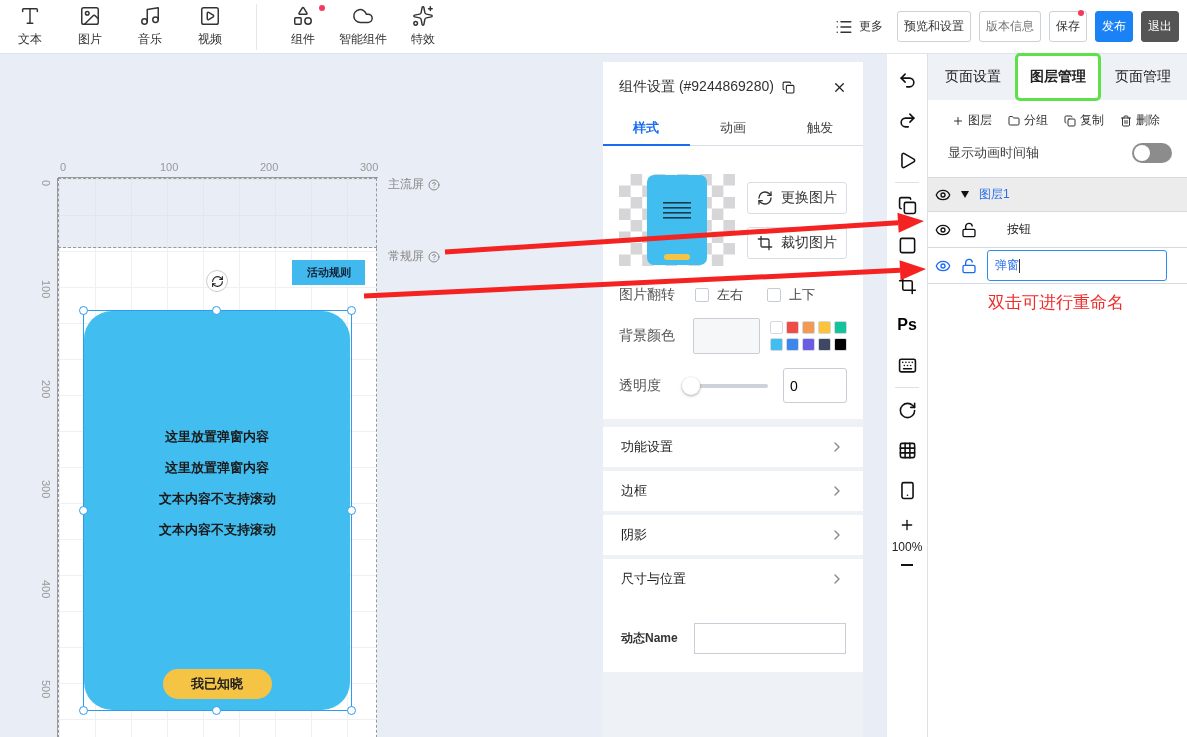 This screenshot has width=1187, height=737. I want to click on image-icon, so click(90, 16).